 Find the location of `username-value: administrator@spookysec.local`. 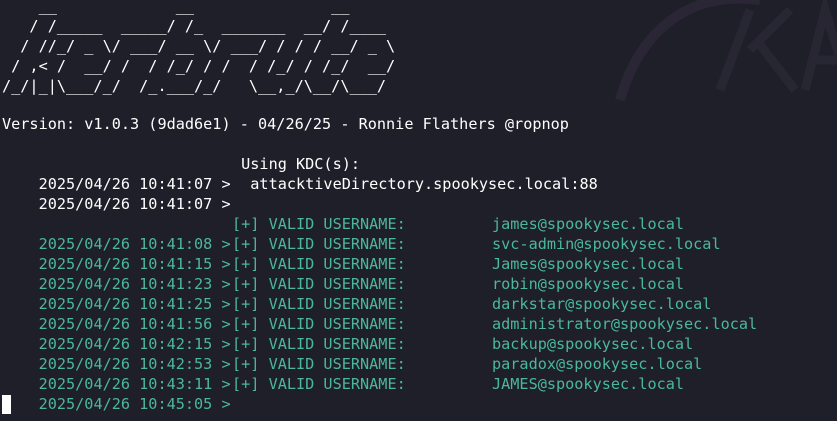

username-value: administrator@spookysec.local is located at coordinates (625, 324).